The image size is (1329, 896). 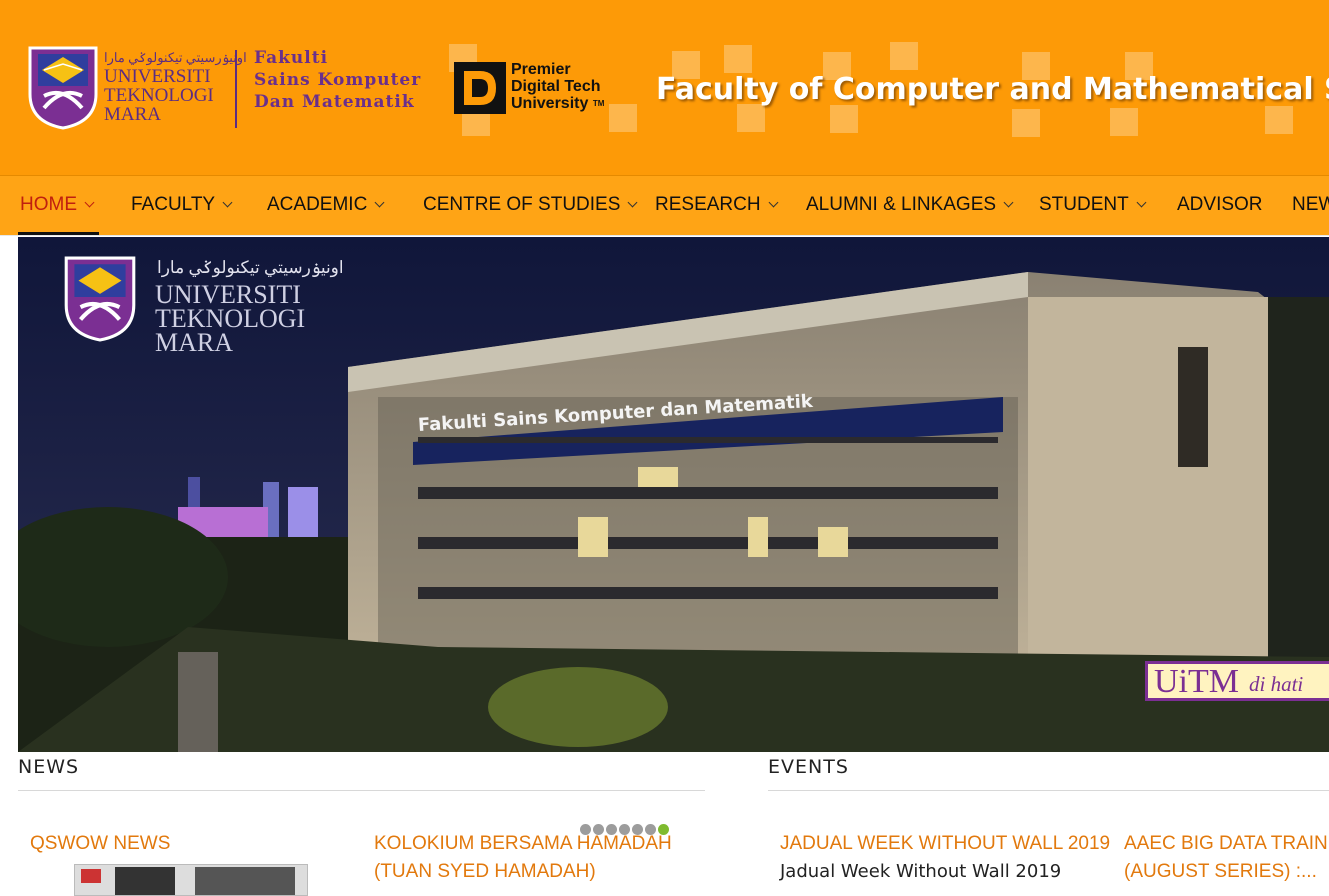 I want to click on premier-line: University, so click(x=550, y=103).